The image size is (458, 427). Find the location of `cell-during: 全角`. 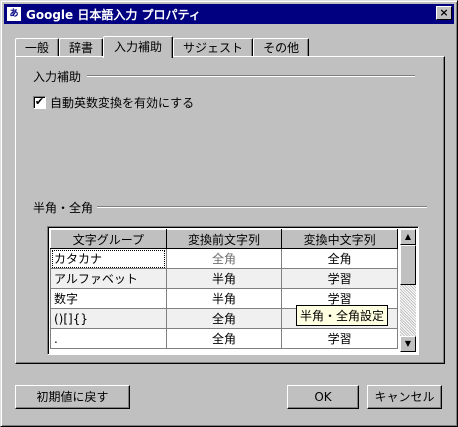

cell-during: 全角 is located at coordinates (339, 258).